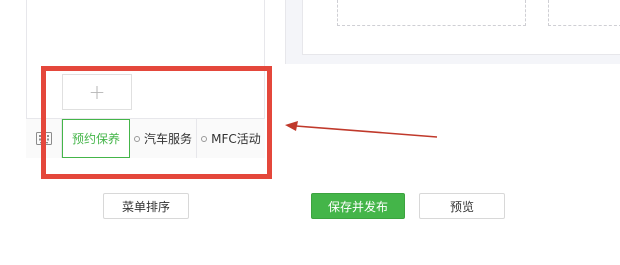  I want to click on save-and-publish-button: 保存并发布, so click(358, 206).